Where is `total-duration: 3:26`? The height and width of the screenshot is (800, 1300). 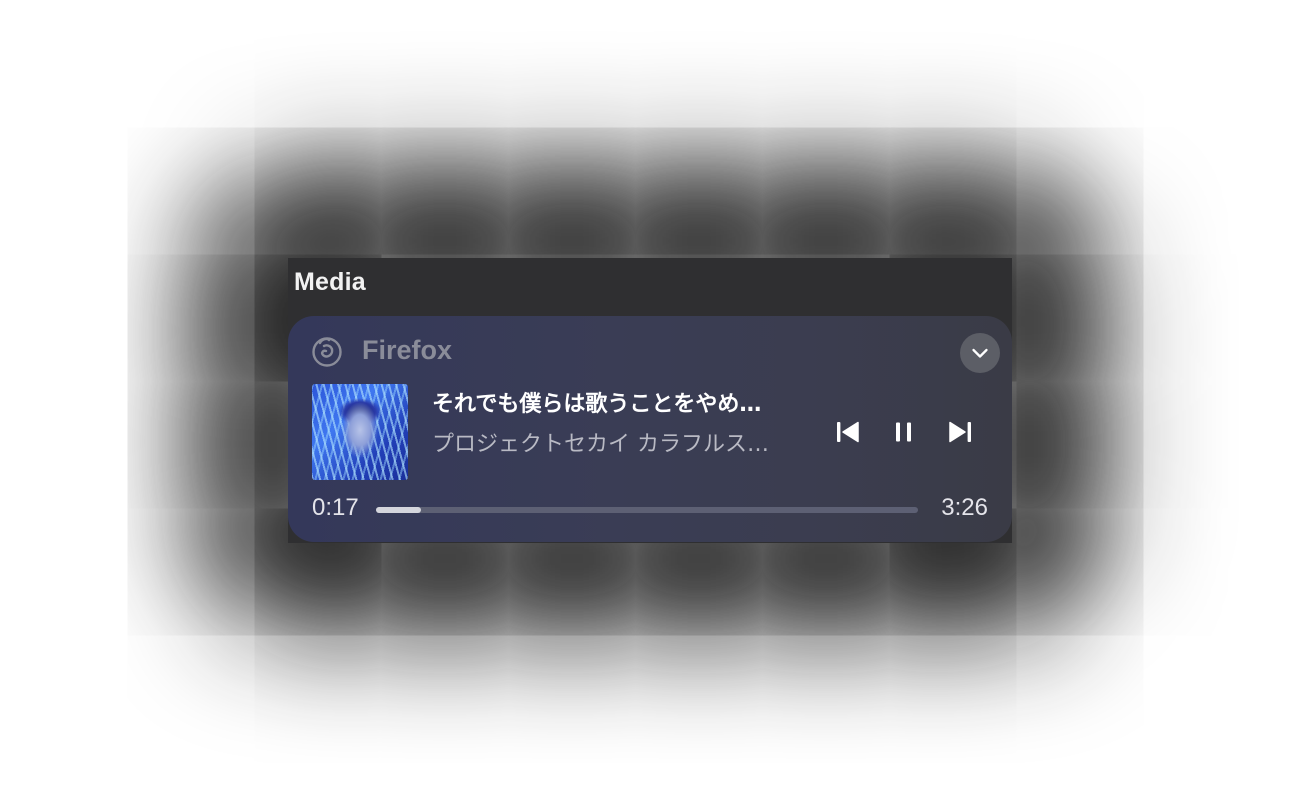 total-duration: 3:26 is located at coordinates (964, 507).